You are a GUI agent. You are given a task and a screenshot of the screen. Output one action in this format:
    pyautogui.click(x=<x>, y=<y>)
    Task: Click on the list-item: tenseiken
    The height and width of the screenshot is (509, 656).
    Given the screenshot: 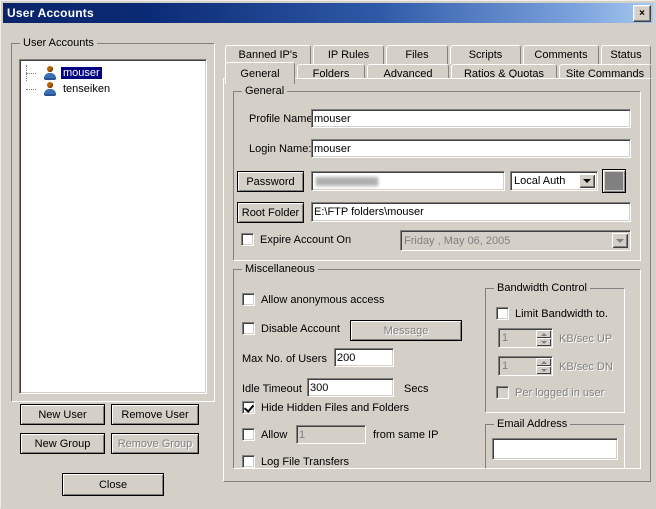 What is the action you would take?
    pyautogui.click(x=69, y=89)
    